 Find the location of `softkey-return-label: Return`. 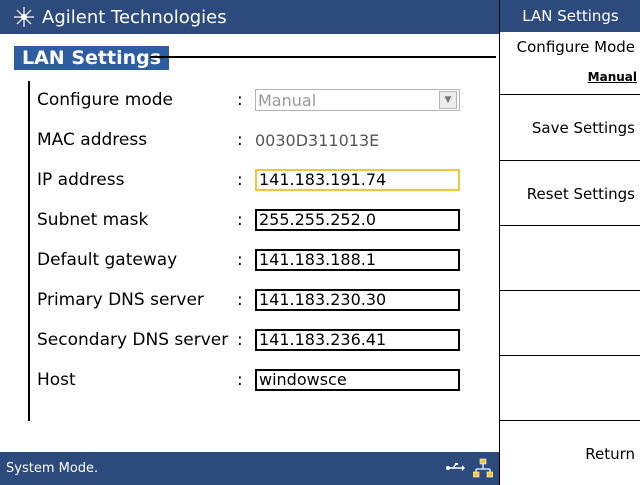

softkey-return-label: Return is located at coordinates (610, 454).